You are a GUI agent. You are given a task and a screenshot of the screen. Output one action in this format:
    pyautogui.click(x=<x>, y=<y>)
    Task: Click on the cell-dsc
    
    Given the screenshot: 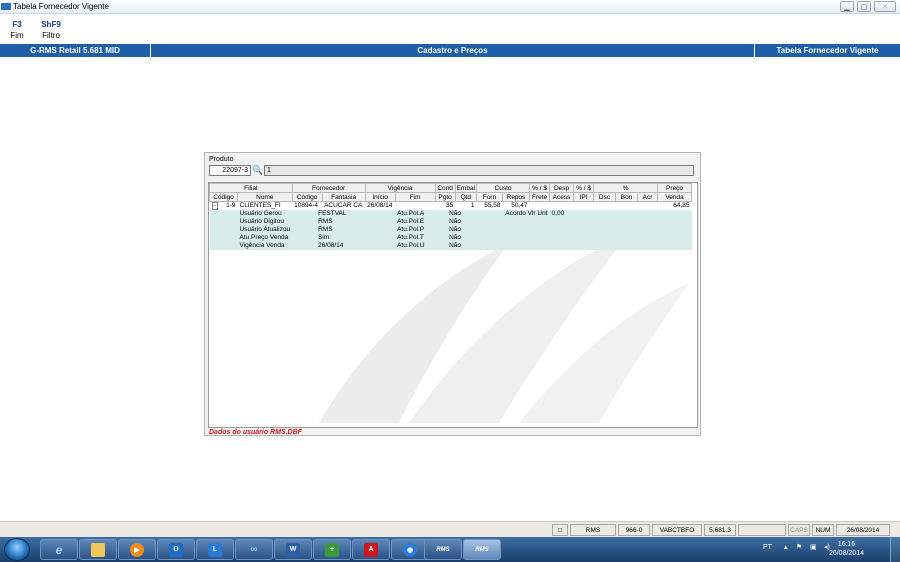 What is the action you would take?
    pyautogui.click(x=604, y=205)
    